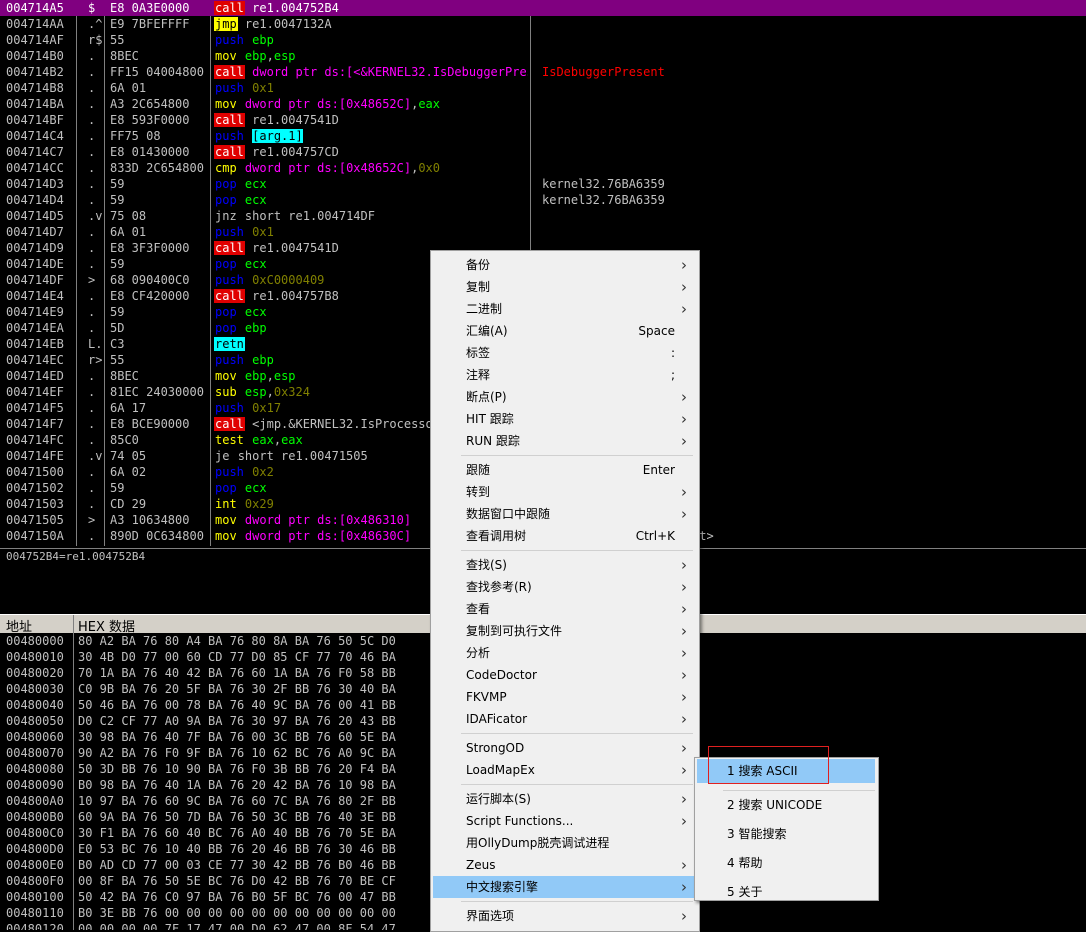 The width and height of the screenshot is (1086, 932). Describe the element at coordinates (564, 536) in the screenshot. I see `menu-item-view-call-tree: 查看调用树 Ctrl+K` at that location.